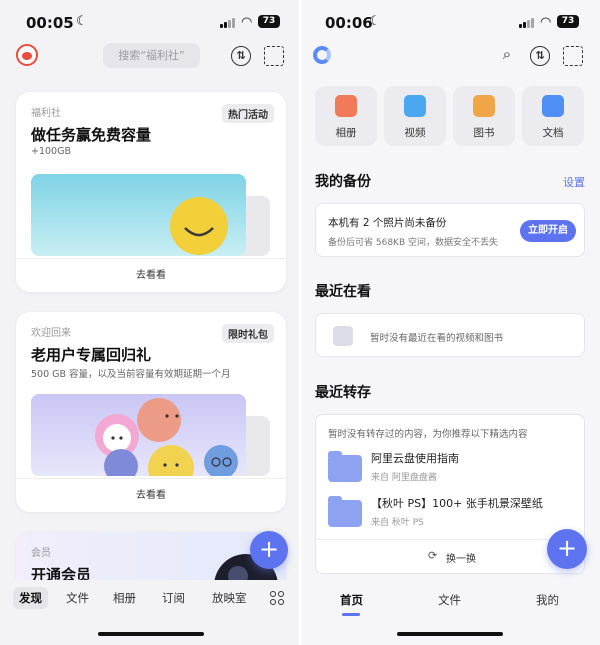  Describe the element at coordinates (415, 133) in the screenshot. I see `quick-label: 视频` at that location.